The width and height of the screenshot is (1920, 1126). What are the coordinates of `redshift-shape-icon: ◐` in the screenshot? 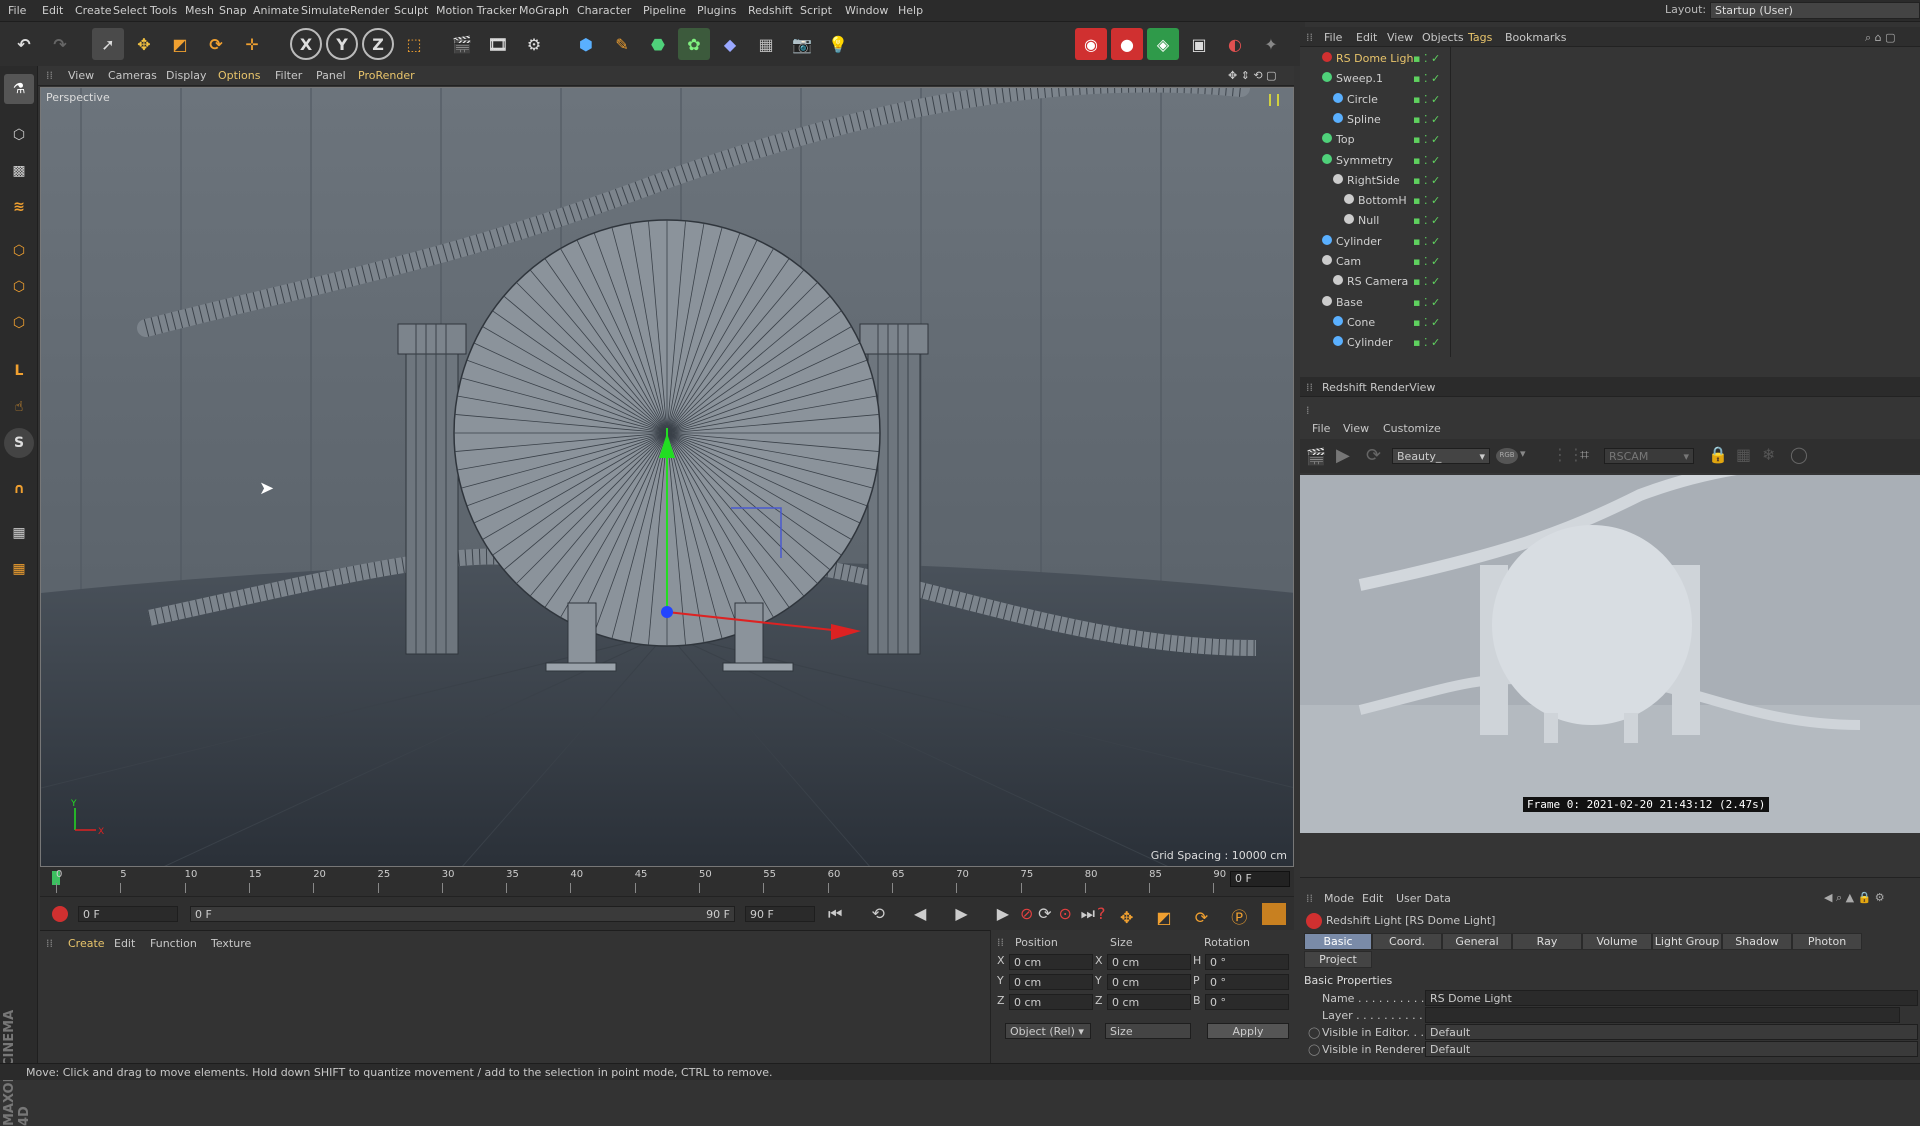 It's located at (1235, 44).